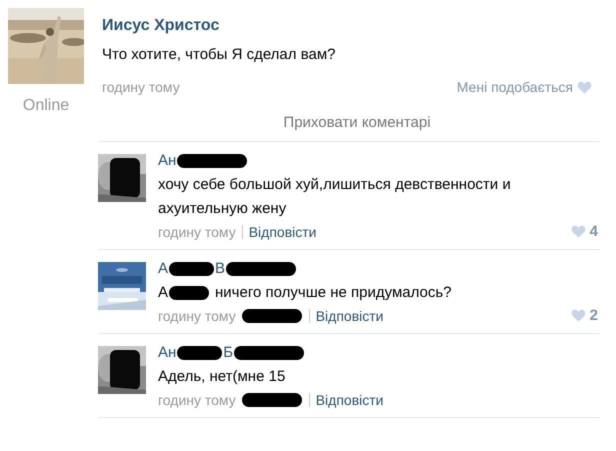 This screenshot has height=451, width=616. Describe the element at coordinates (161, 26) in the screenshot. I see `author-name: Иисус Христос` at that location.